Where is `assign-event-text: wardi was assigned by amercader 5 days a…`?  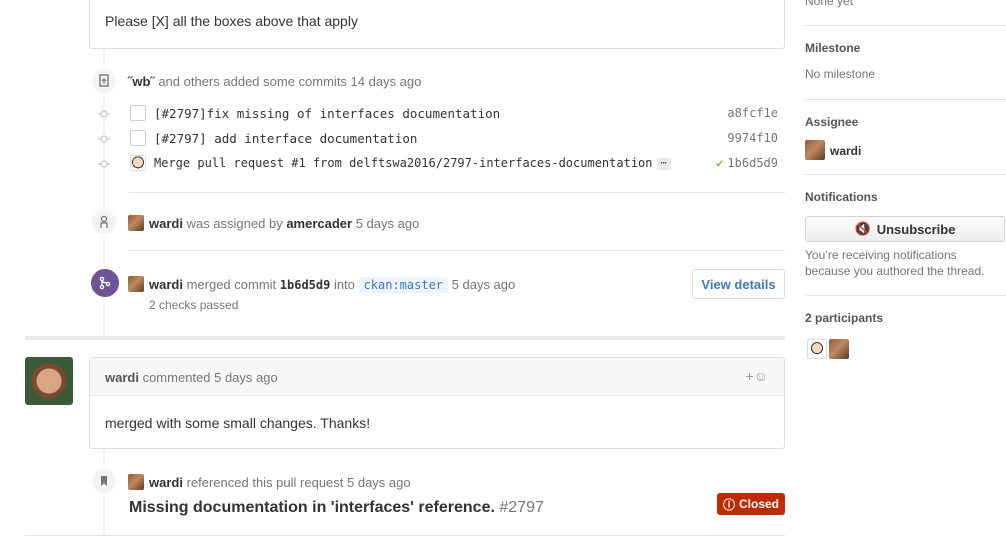
assign-event-text: wardi was assigned by amercader 5 days a… is located at coordinates (273, 223).